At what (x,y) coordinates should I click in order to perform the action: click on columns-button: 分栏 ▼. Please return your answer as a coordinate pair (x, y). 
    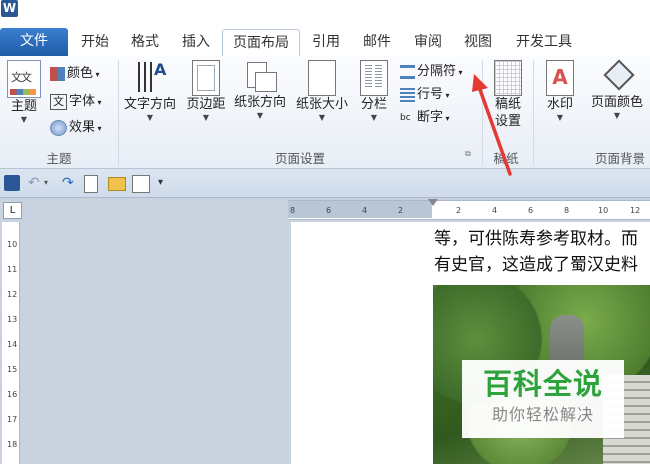
    Looking at the image, I should click on (374, 91).